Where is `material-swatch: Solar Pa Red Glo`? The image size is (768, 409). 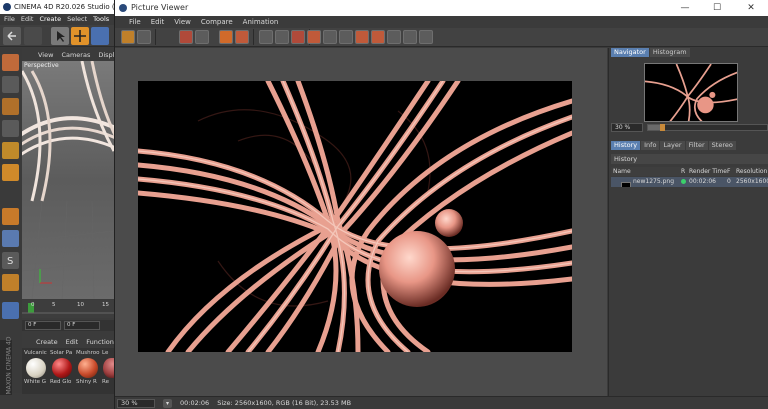
material-swatch: Solar Pa Red Glo is located at coordinates (62, 367).